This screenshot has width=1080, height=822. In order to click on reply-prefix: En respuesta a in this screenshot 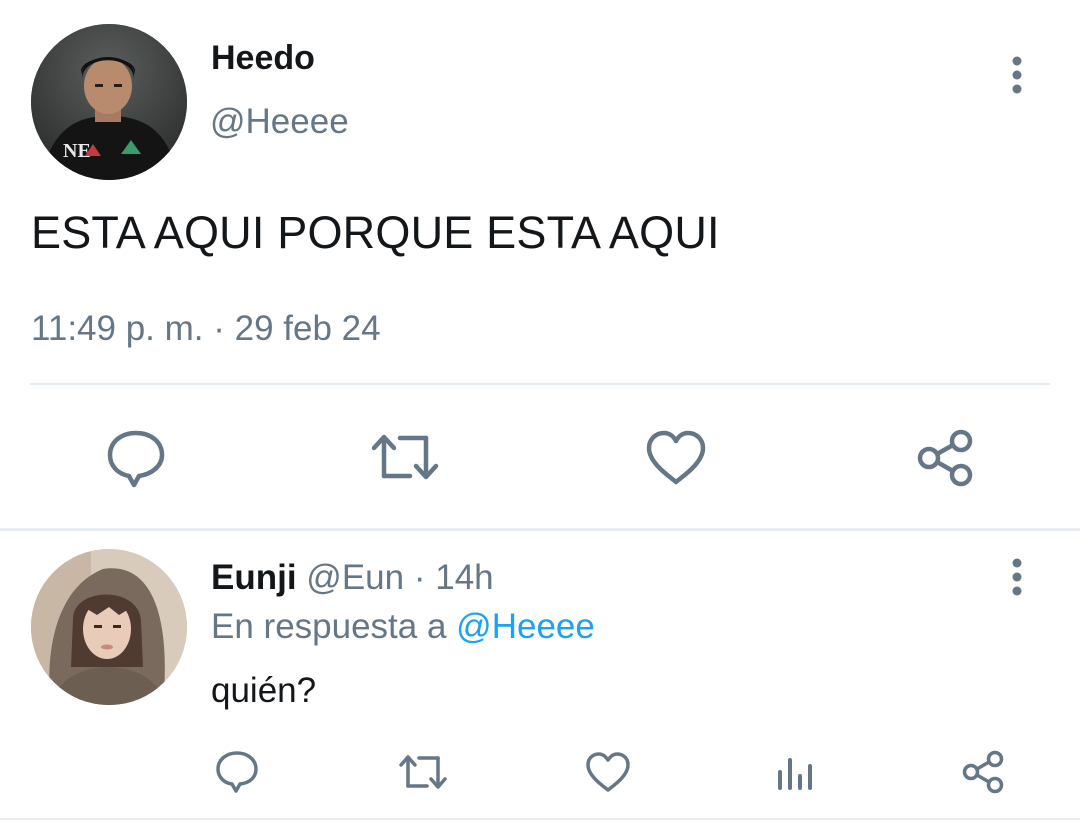, I will do `click(329, 626)`.